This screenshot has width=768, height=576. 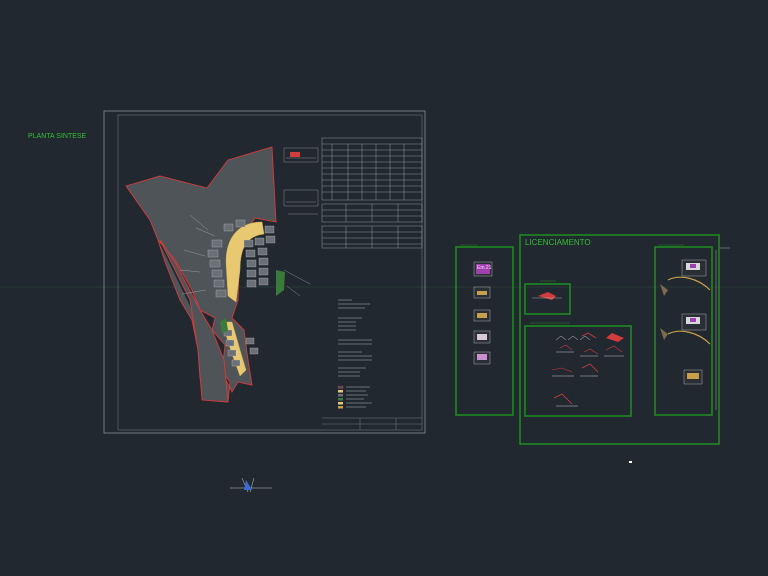 What do you see at coordinates (355, 338) in the screenshot?
I see `notes-block` at bounding box center [355, 338].